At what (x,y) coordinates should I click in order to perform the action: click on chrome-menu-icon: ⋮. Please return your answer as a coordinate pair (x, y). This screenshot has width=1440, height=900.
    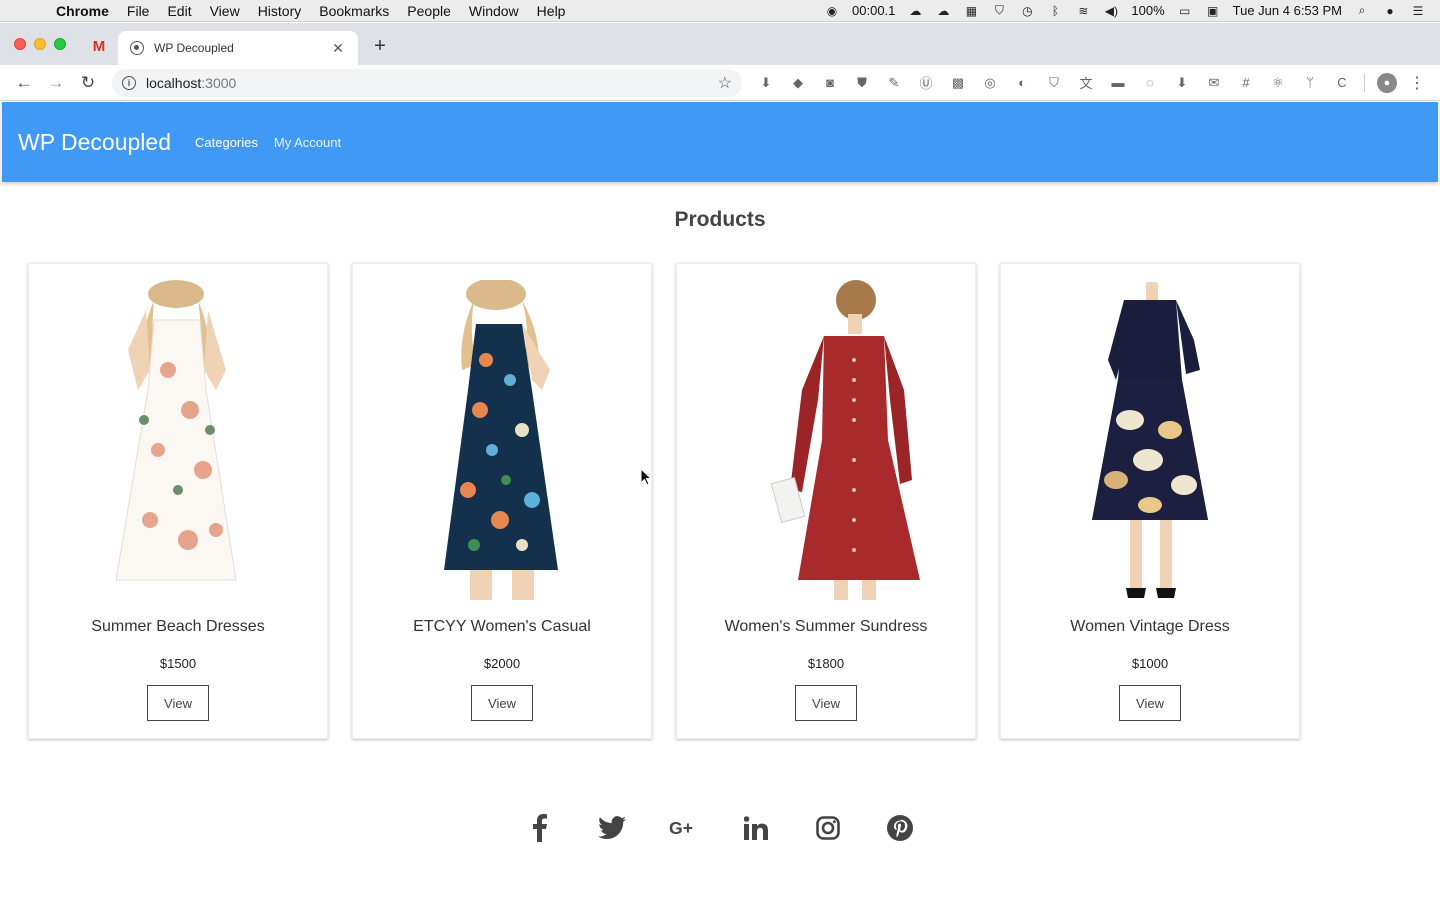
    Looking at the image, I should click on (1417, 83).